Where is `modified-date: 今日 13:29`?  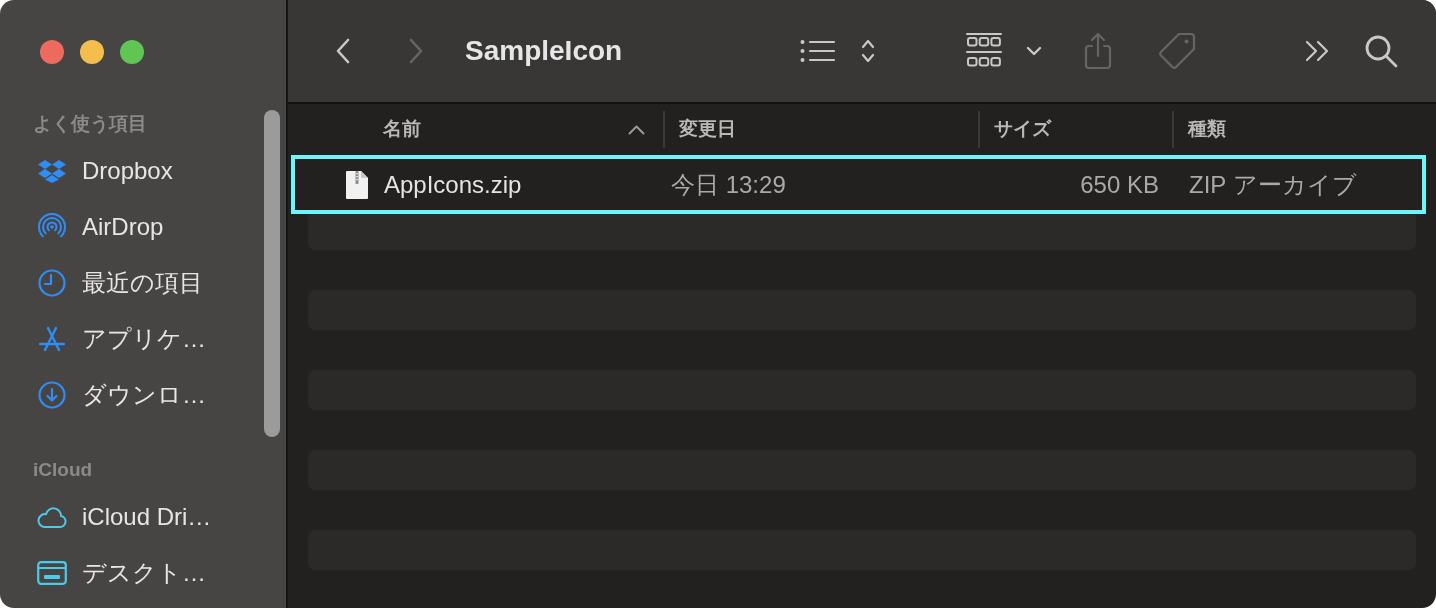 modified-date: 今日 13:29 is located at coordinates (728, 184).